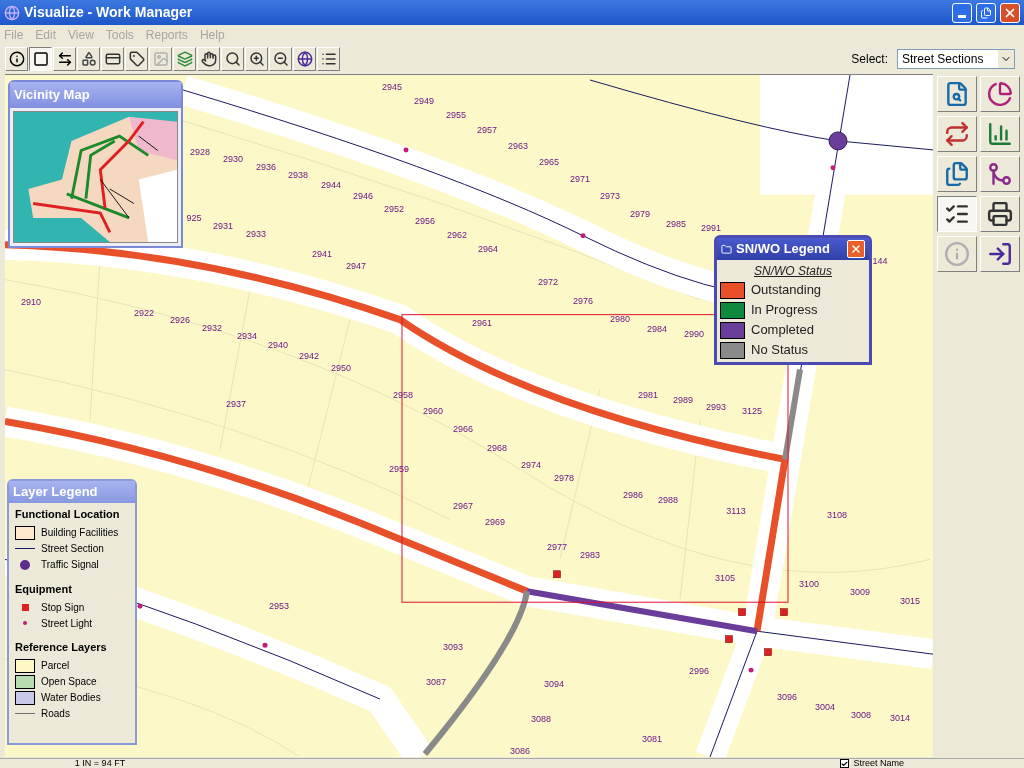 The height and width of the screenshot is (768, 1024). Describe the element at coordinates (716, 407) in the screenshot. I see `parcel-number: 2993` at that location.